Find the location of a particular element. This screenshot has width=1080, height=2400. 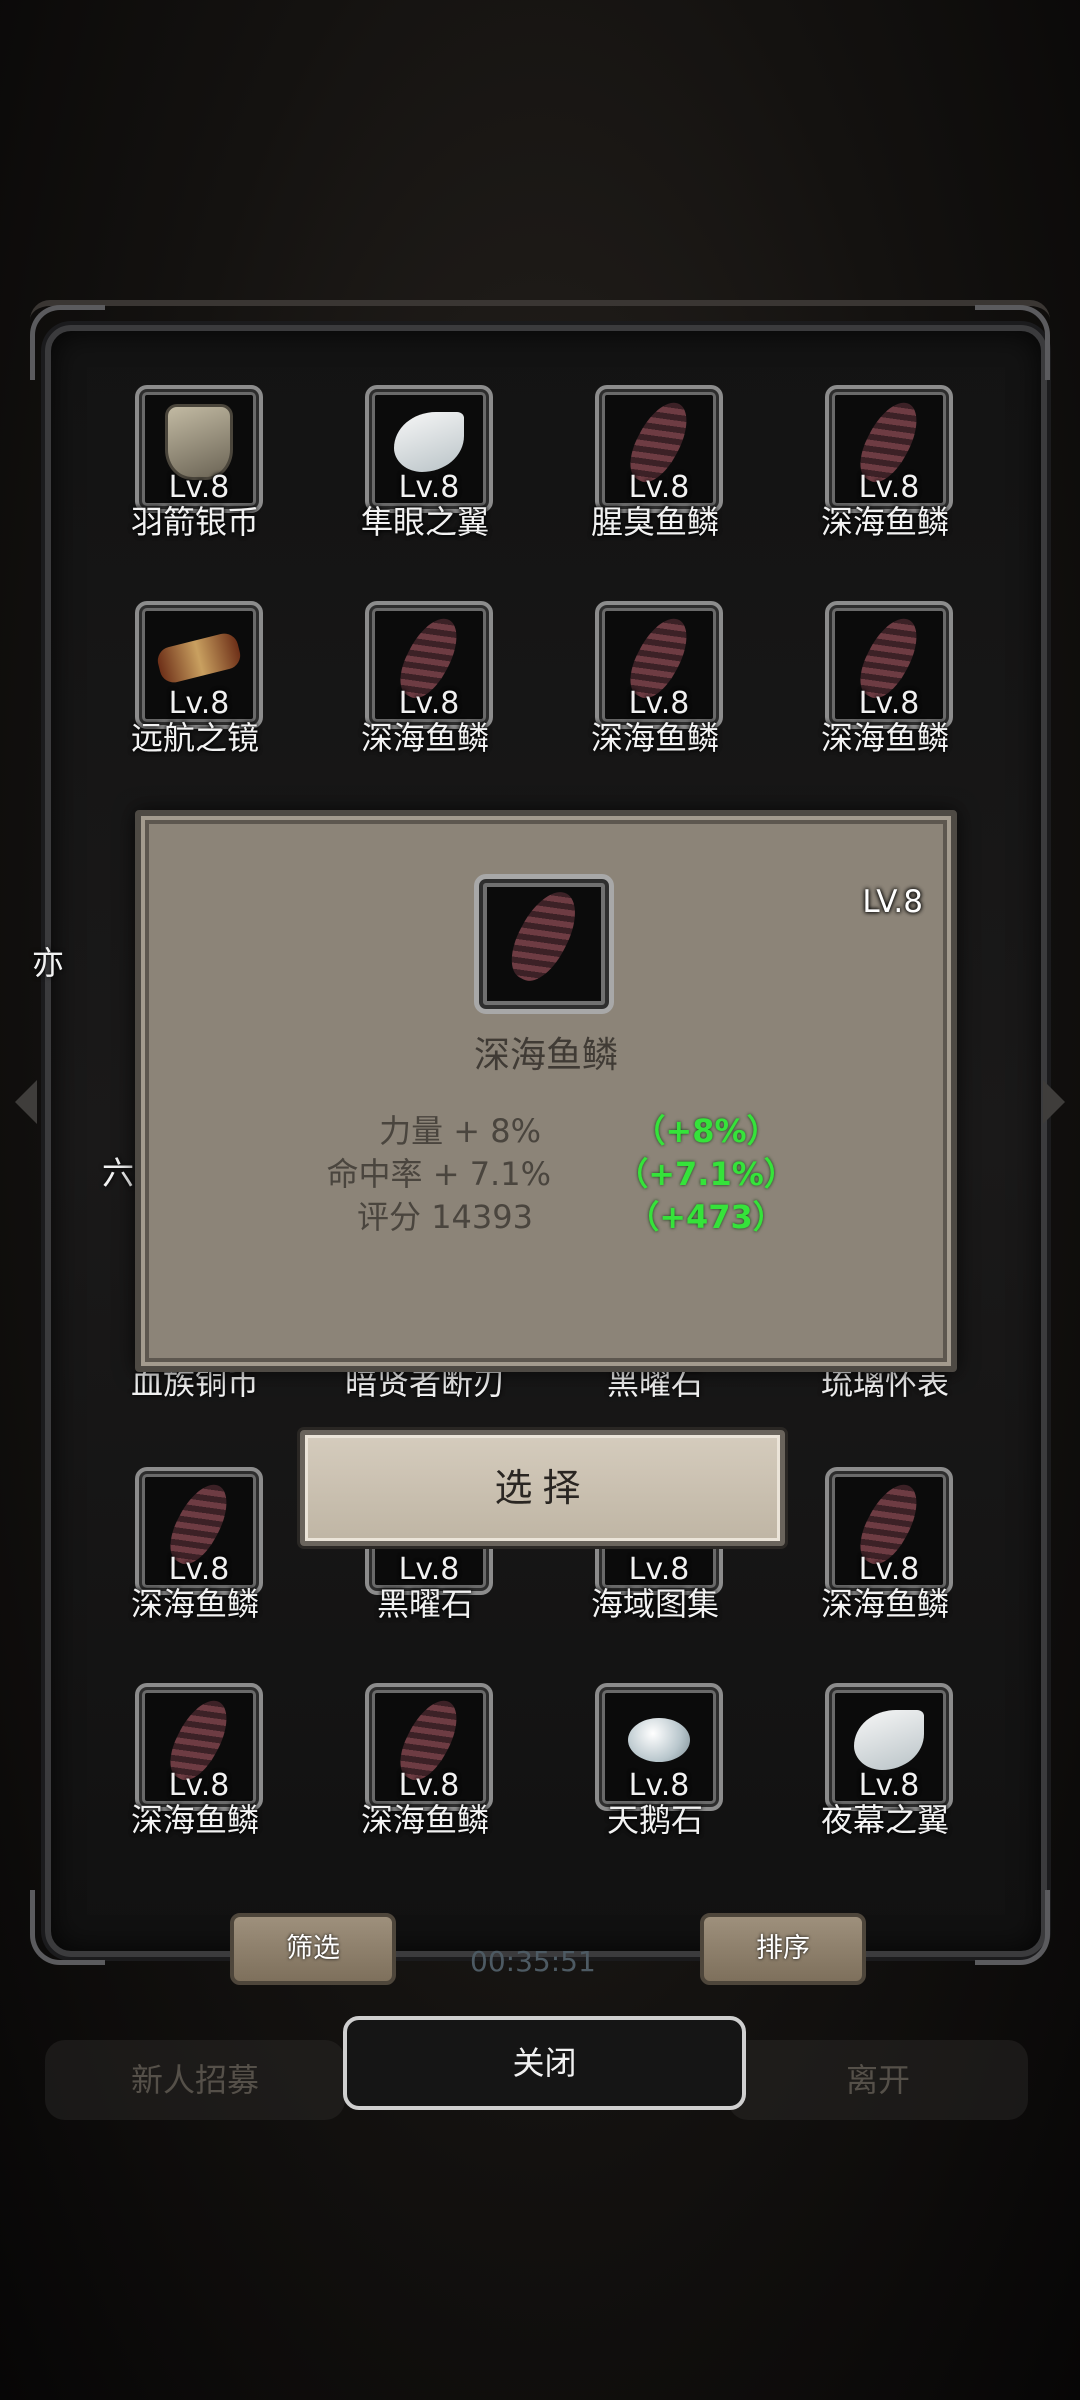

stat-label: 命中率 + 7.1% is located at coordinates (438, 1174).